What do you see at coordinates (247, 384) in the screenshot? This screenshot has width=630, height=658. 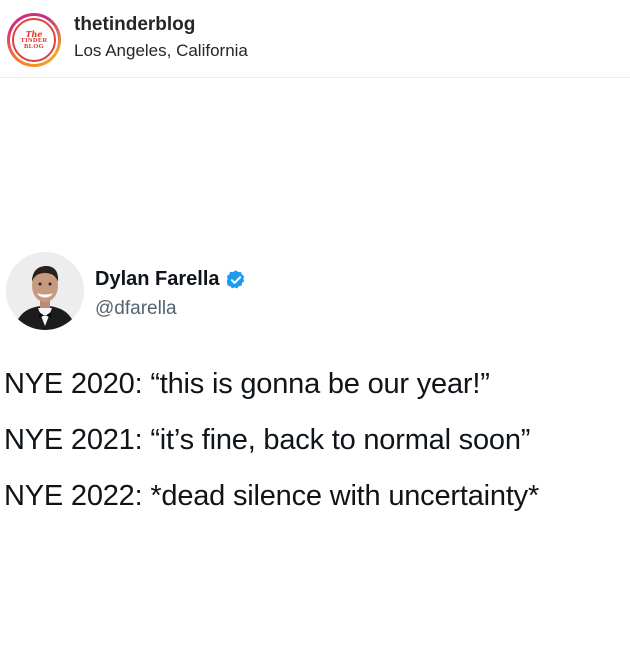 I see `tweet-text-line: NYE 2020: “this is gonna be our year!”` at bounding box center [247, 384].